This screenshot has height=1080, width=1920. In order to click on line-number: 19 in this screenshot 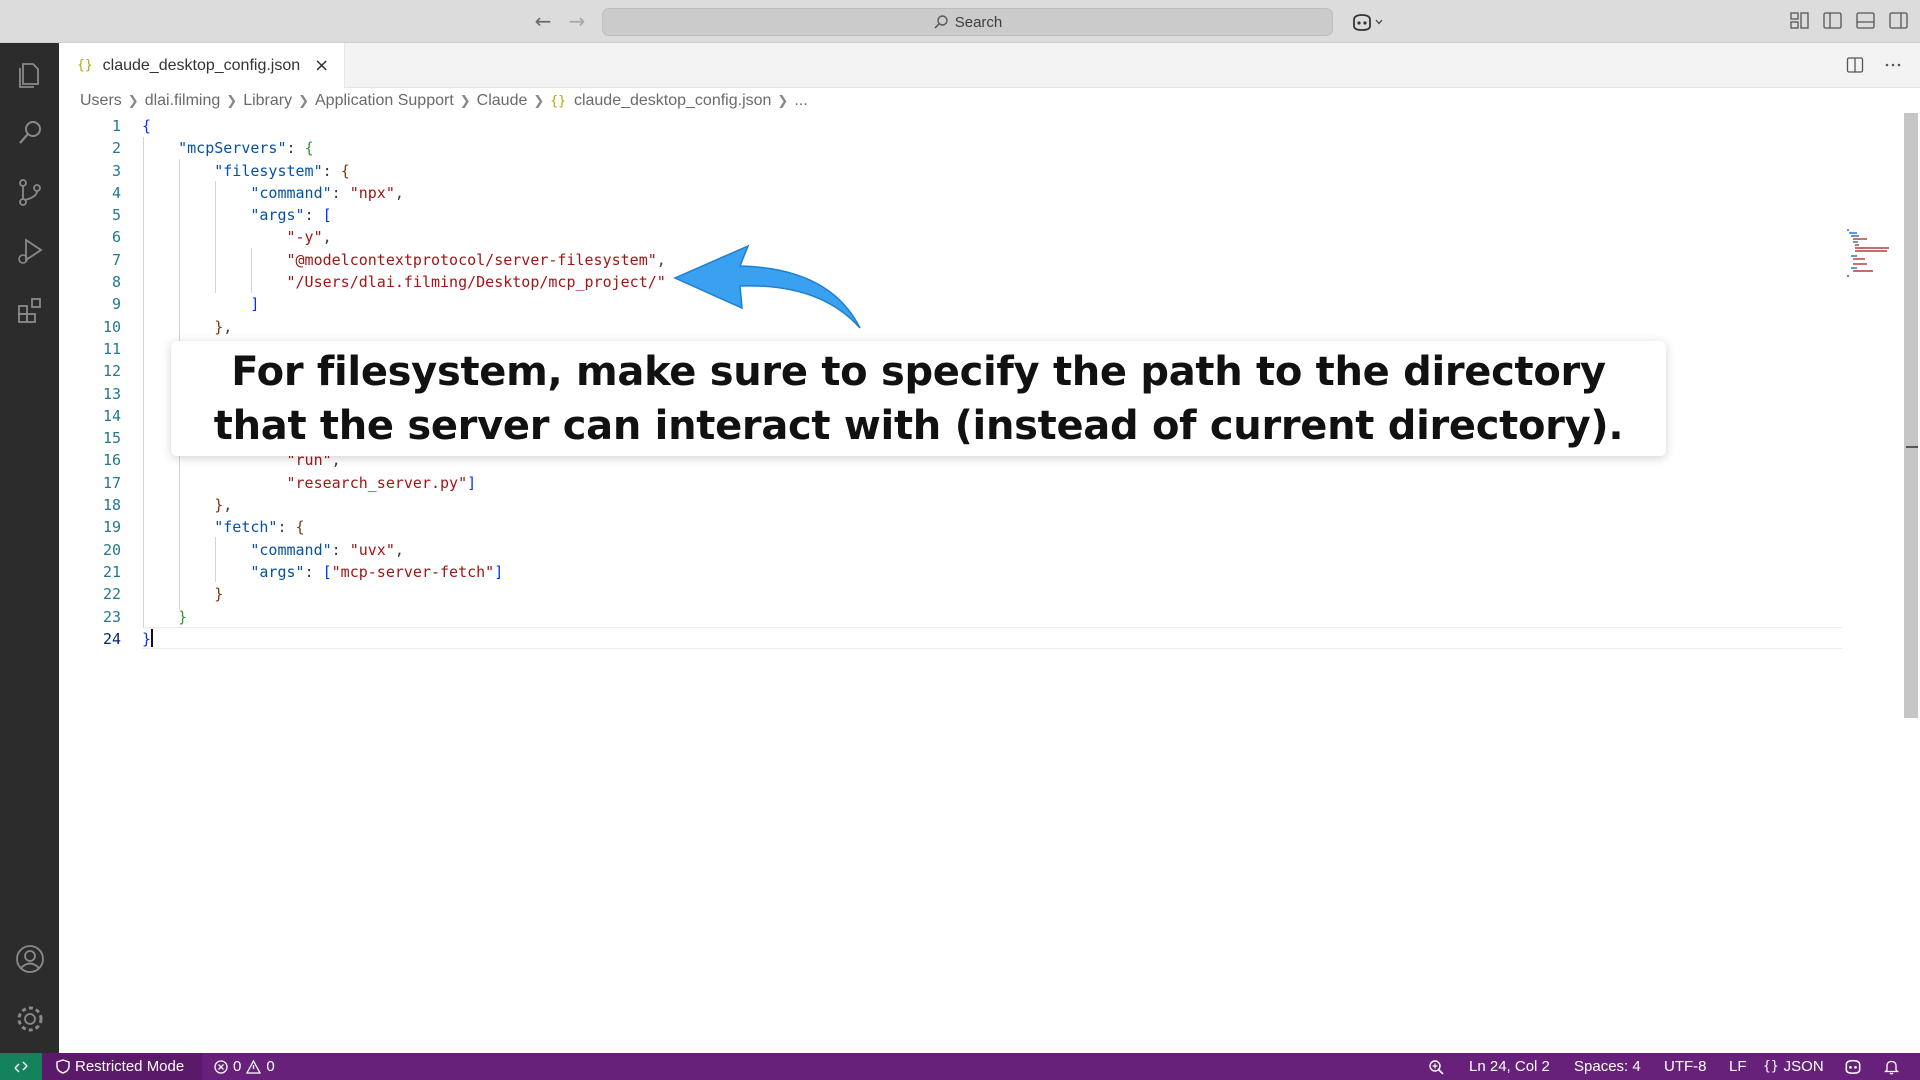, I will do `click(111, 527)`.